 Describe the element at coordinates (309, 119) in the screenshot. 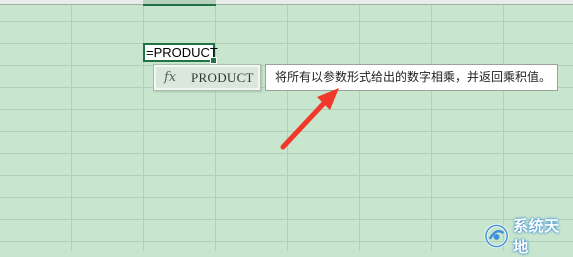

I see `red-arrow-annotation` at that location.